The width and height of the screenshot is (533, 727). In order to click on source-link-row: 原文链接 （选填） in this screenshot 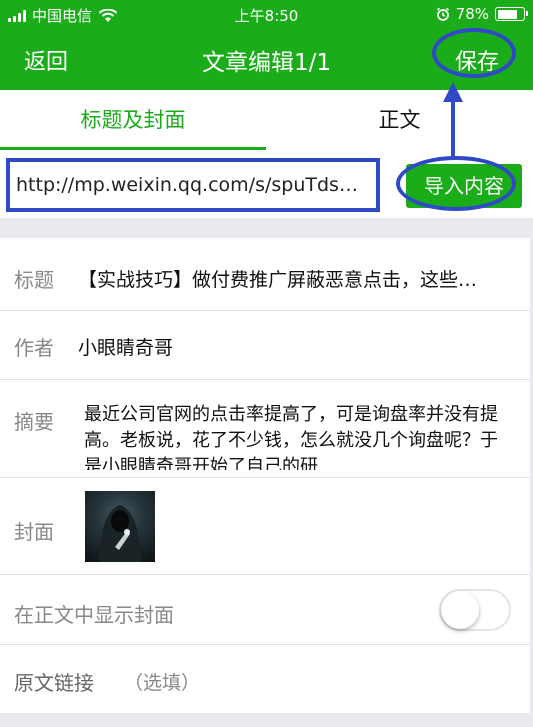, I will do `click(265, 679)`.